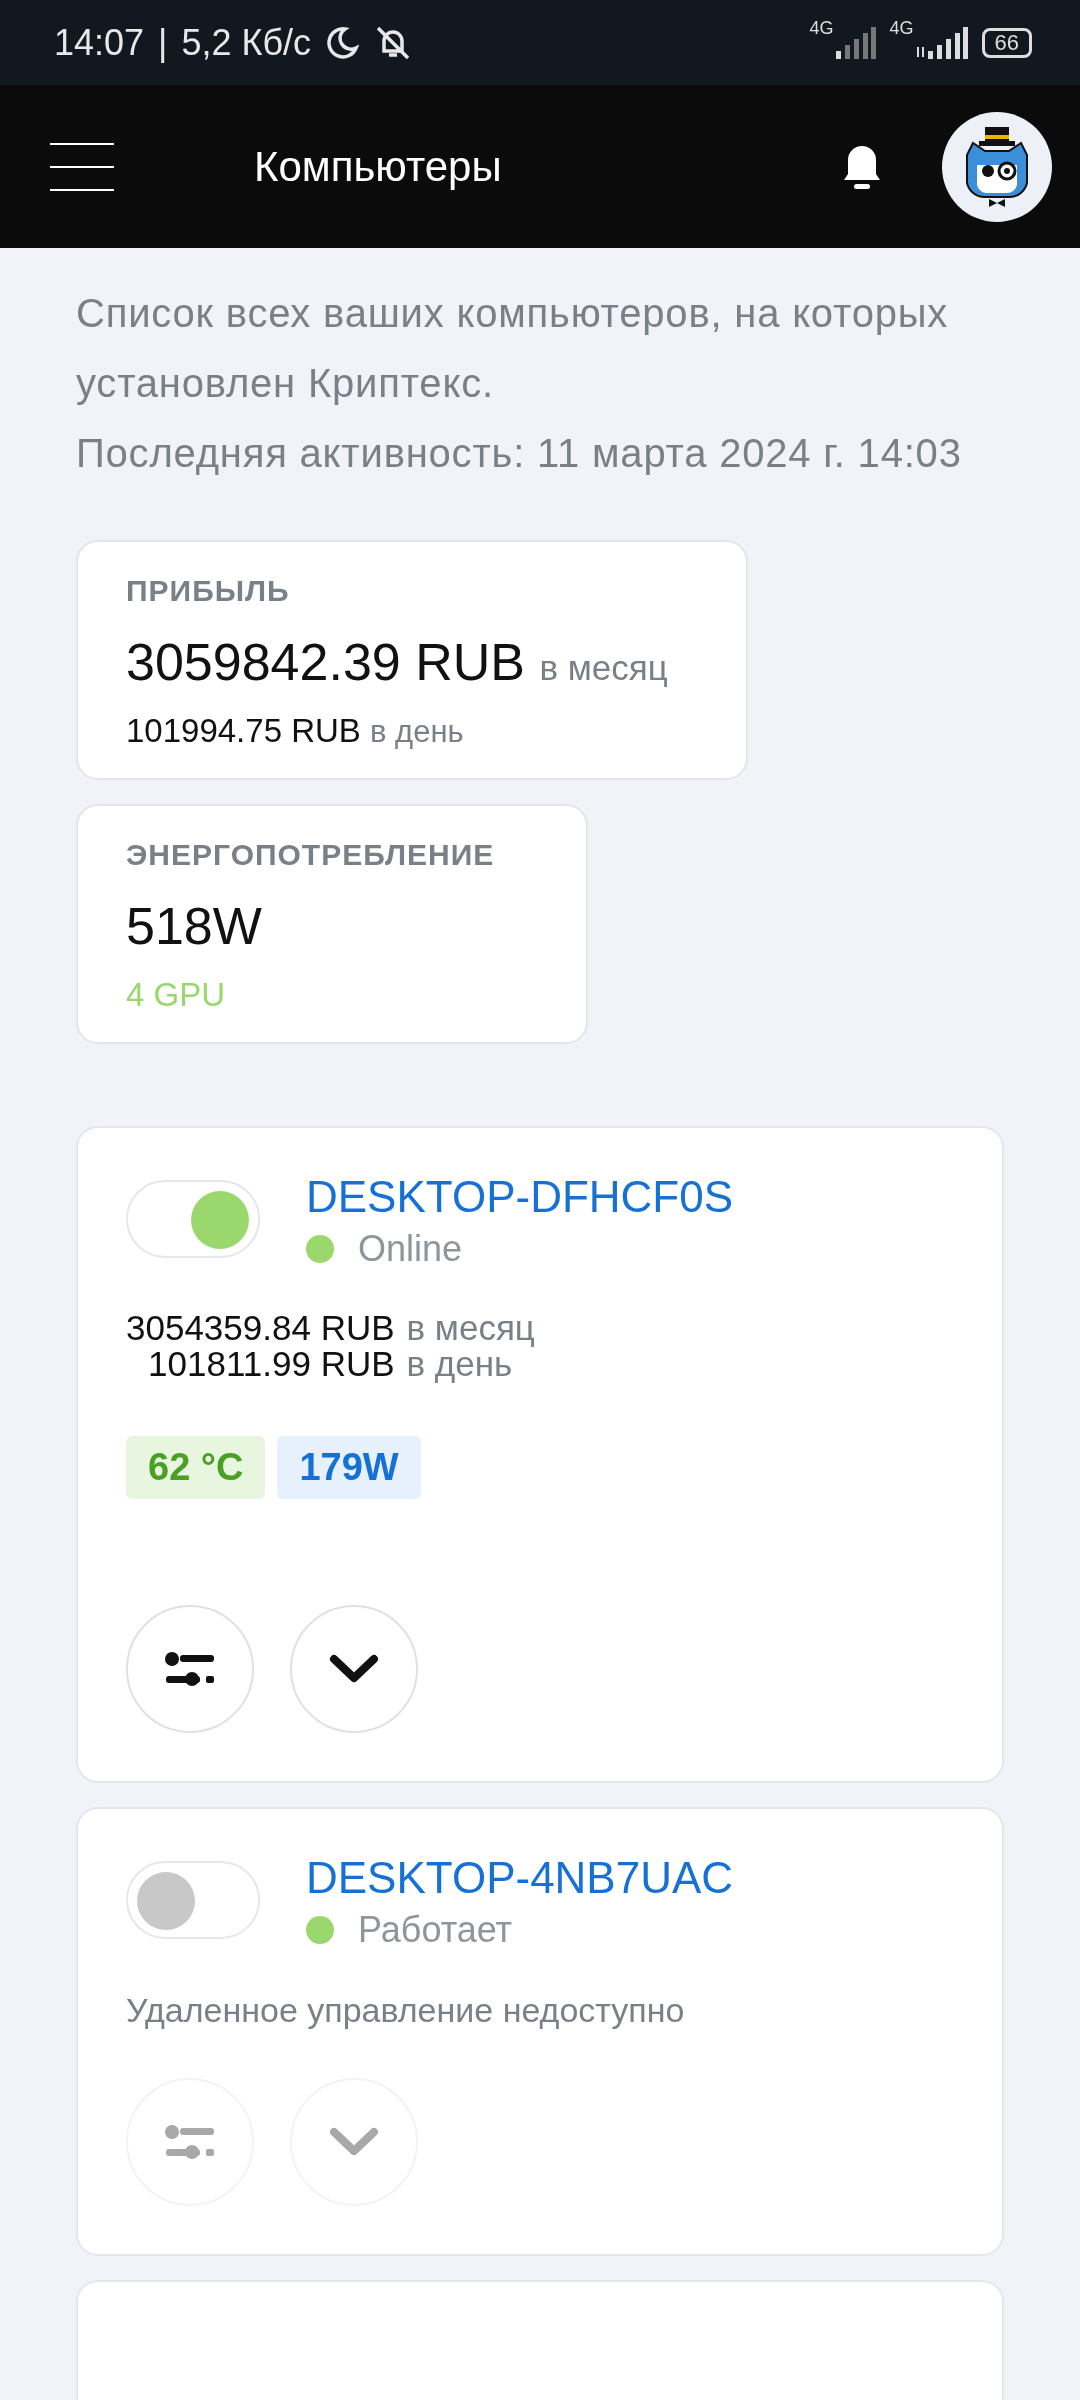  I want to click on stat-unit: в месяц, so click(603, 667).